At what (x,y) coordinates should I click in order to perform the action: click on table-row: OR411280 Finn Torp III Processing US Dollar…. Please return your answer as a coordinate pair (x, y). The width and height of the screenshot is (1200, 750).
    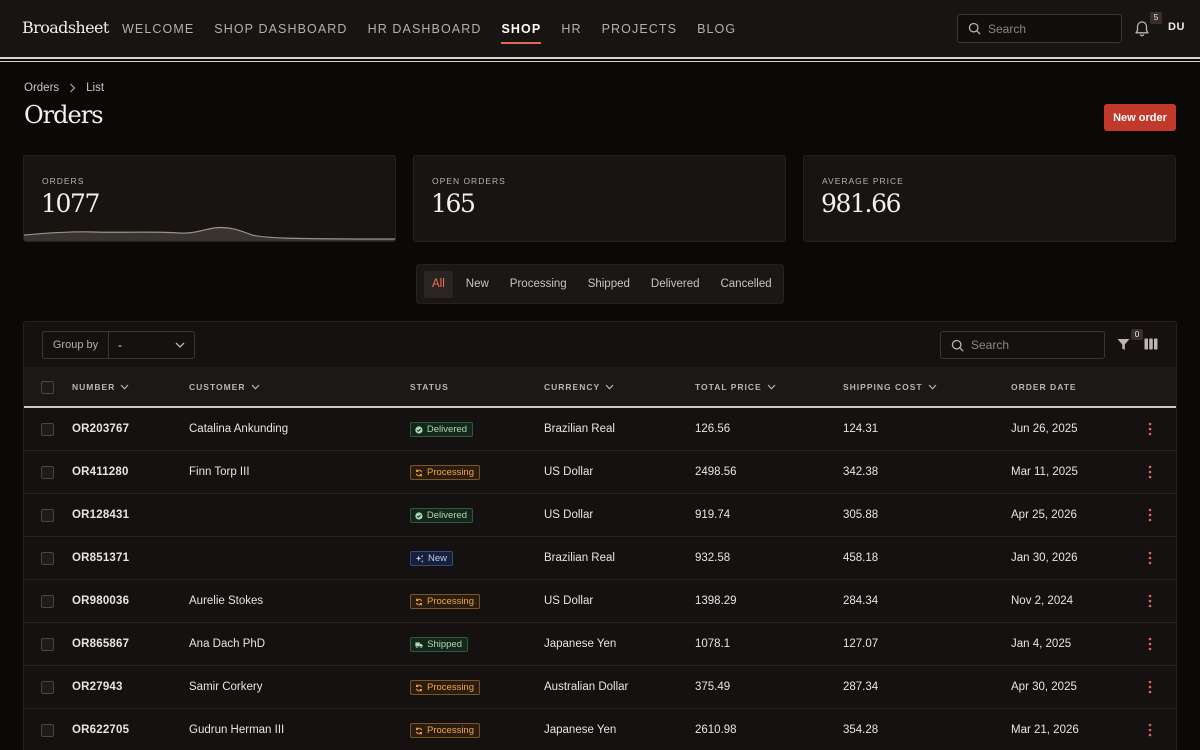
    Looking at the image, I should click on (600, 472).